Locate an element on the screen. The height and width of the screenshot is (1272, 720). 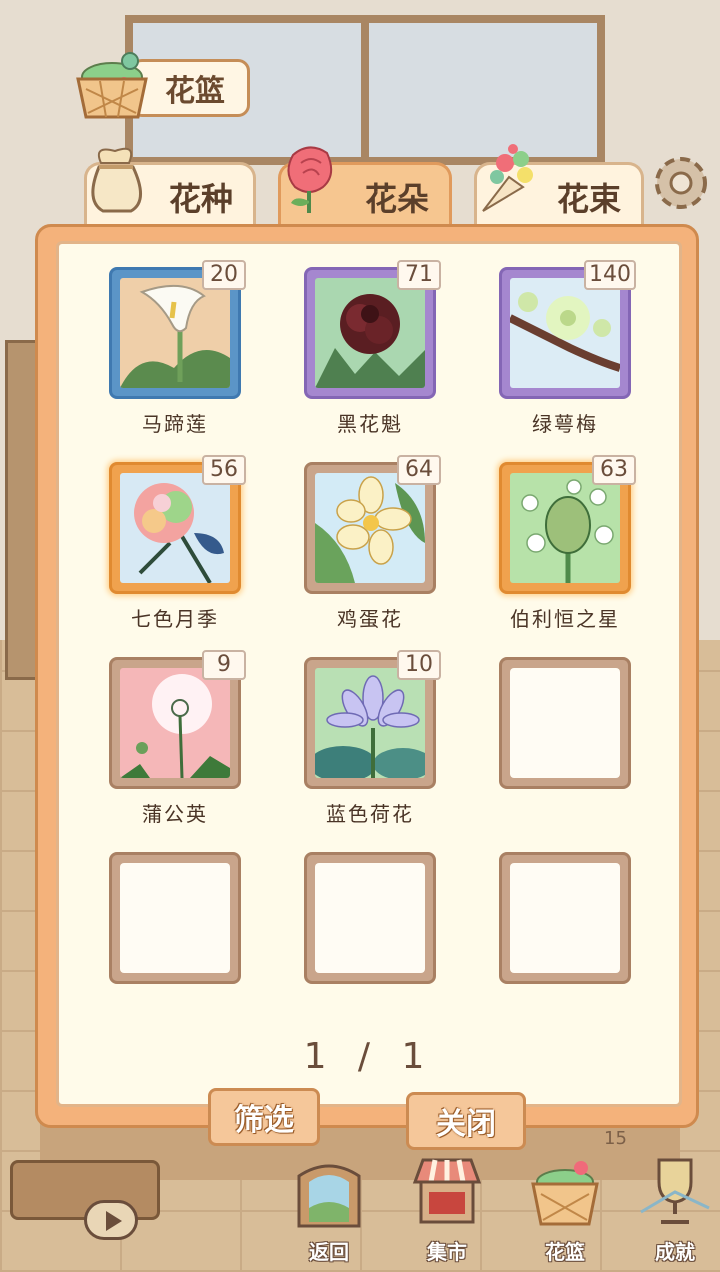
green-plum-image is located at coordinates (565, 333).